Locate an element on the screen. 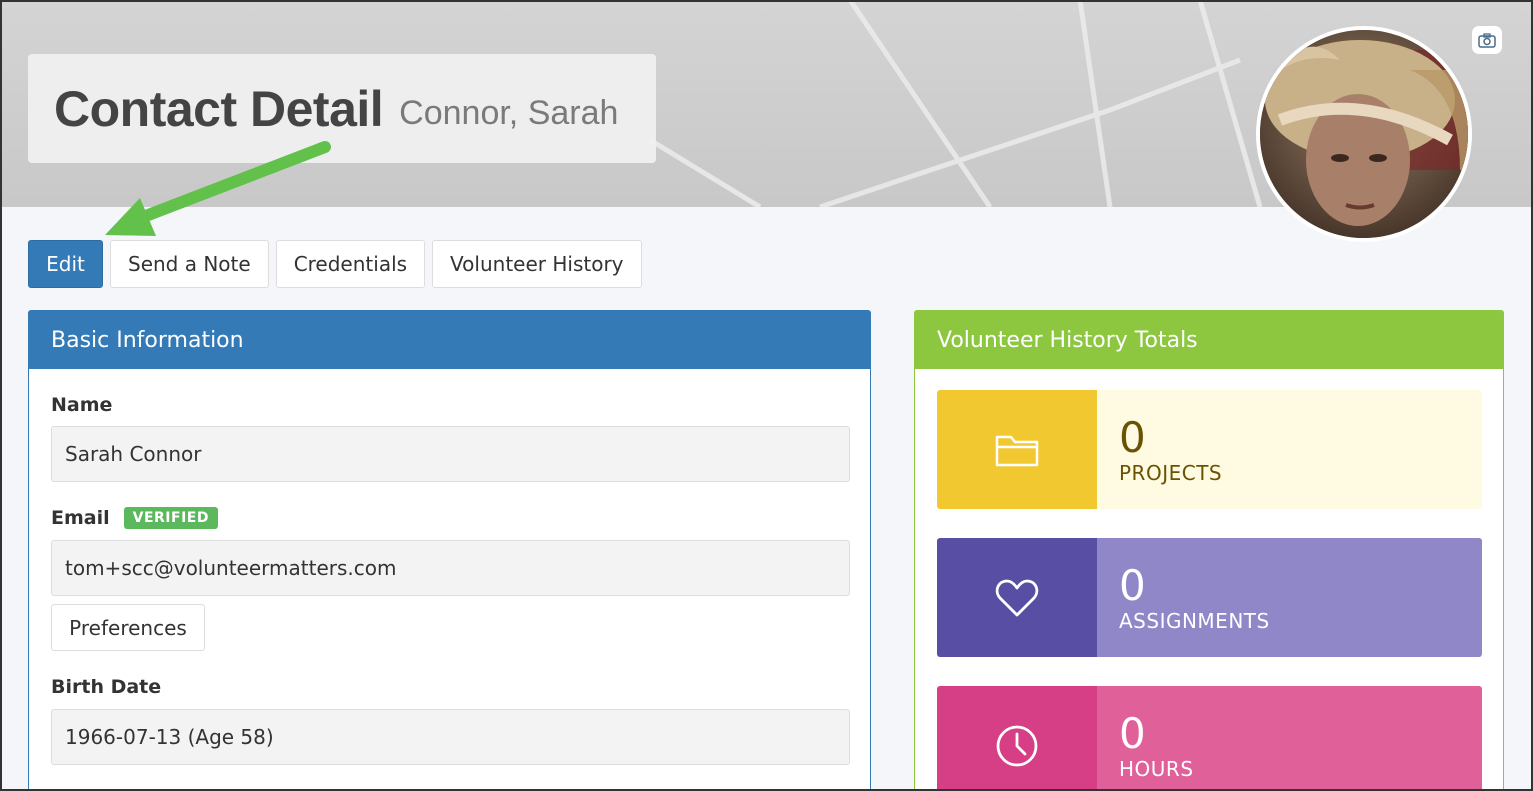 This screenshot has height=791, width=1533. volunteer-totals-heading: Volunteer History Totals is located at coordinates (1209, 340).